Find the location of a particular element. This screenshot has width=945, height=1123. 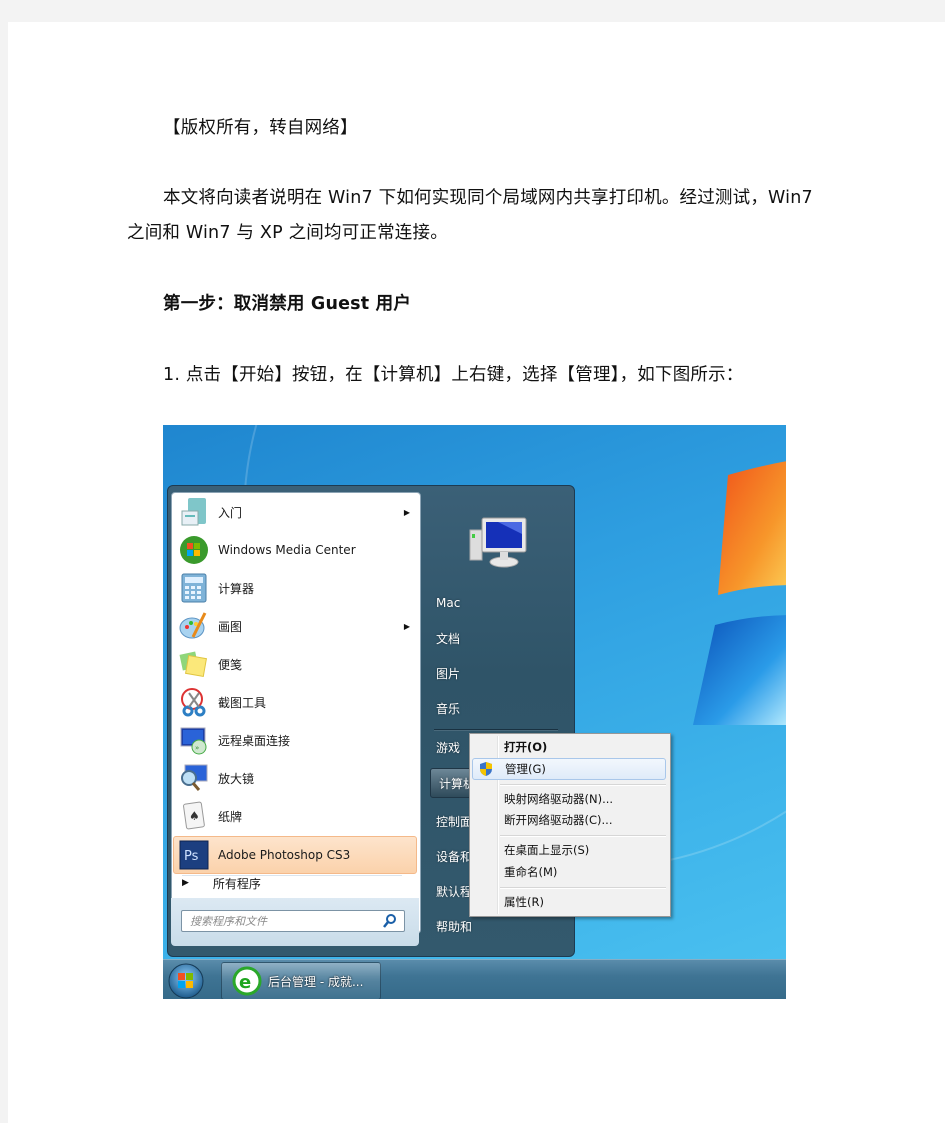

program-item-media-center: Windows Media Center is located at coordinates (296, 550).